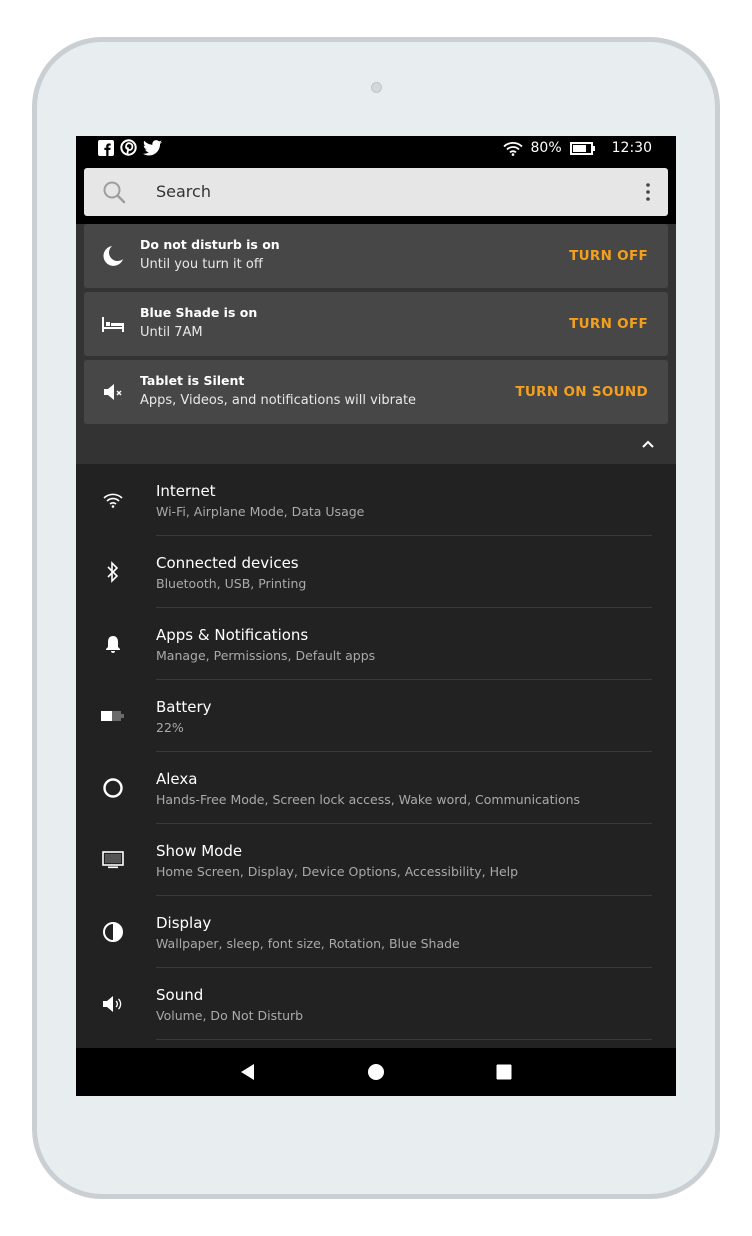 Image resolution: width=752 pixels, height=1236 pixels. Describe the element at coordinates (113, 644) in the screenshot. I see `bell-icon` at that location.